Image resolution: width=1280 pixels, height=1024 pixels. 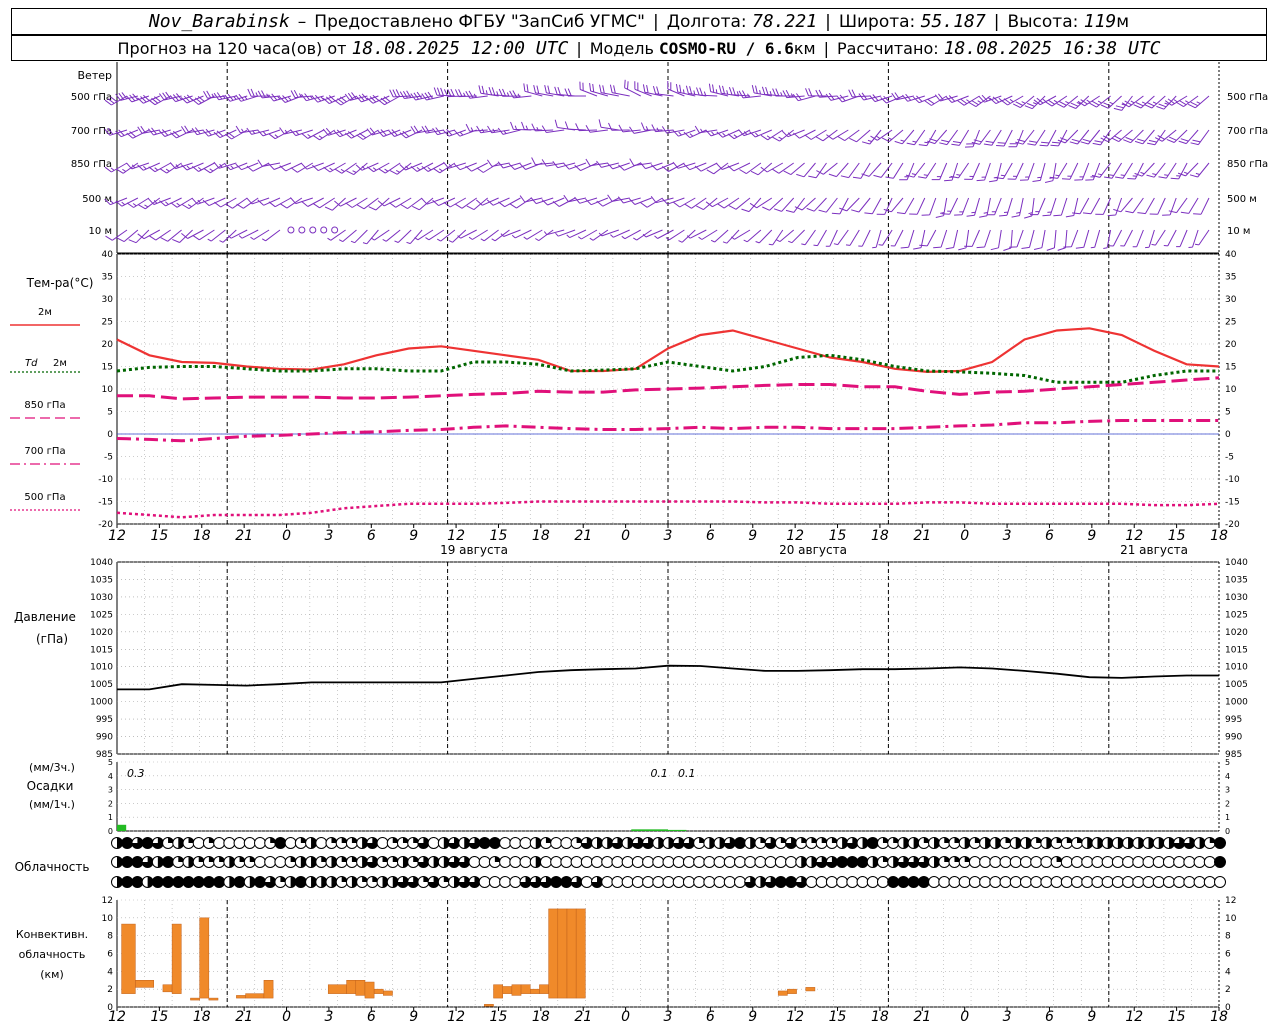 What do you see at coordinates (1236, 668) in the screenshot?
I see `pressure-ytick-right: 1010` at bounding box center [1236, 668].